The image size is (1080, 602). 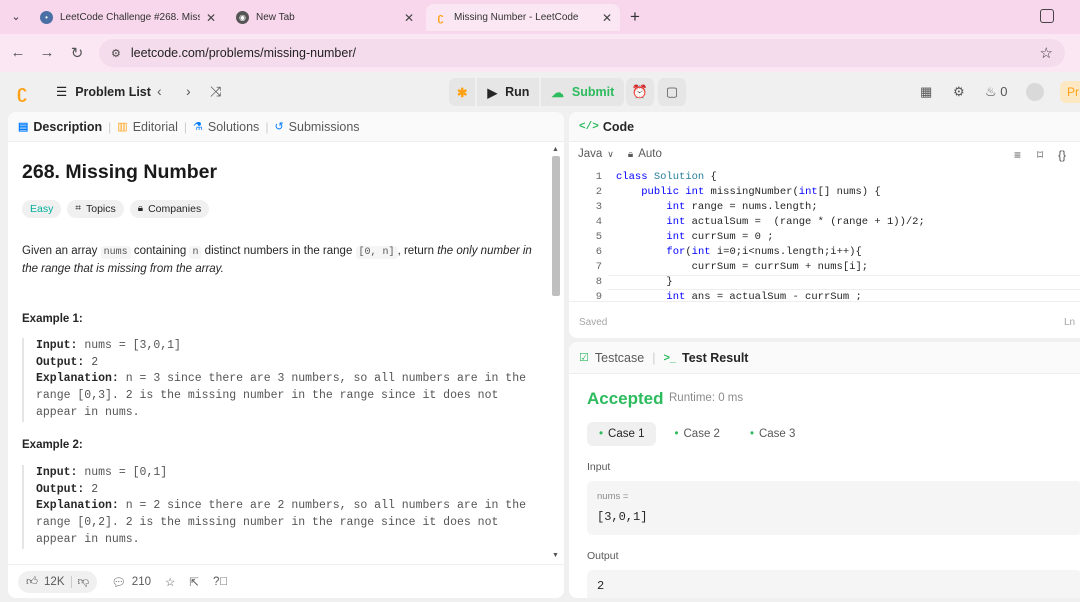 I want to click on case-2-tab: • Case 2, so click(x=696, y=434).